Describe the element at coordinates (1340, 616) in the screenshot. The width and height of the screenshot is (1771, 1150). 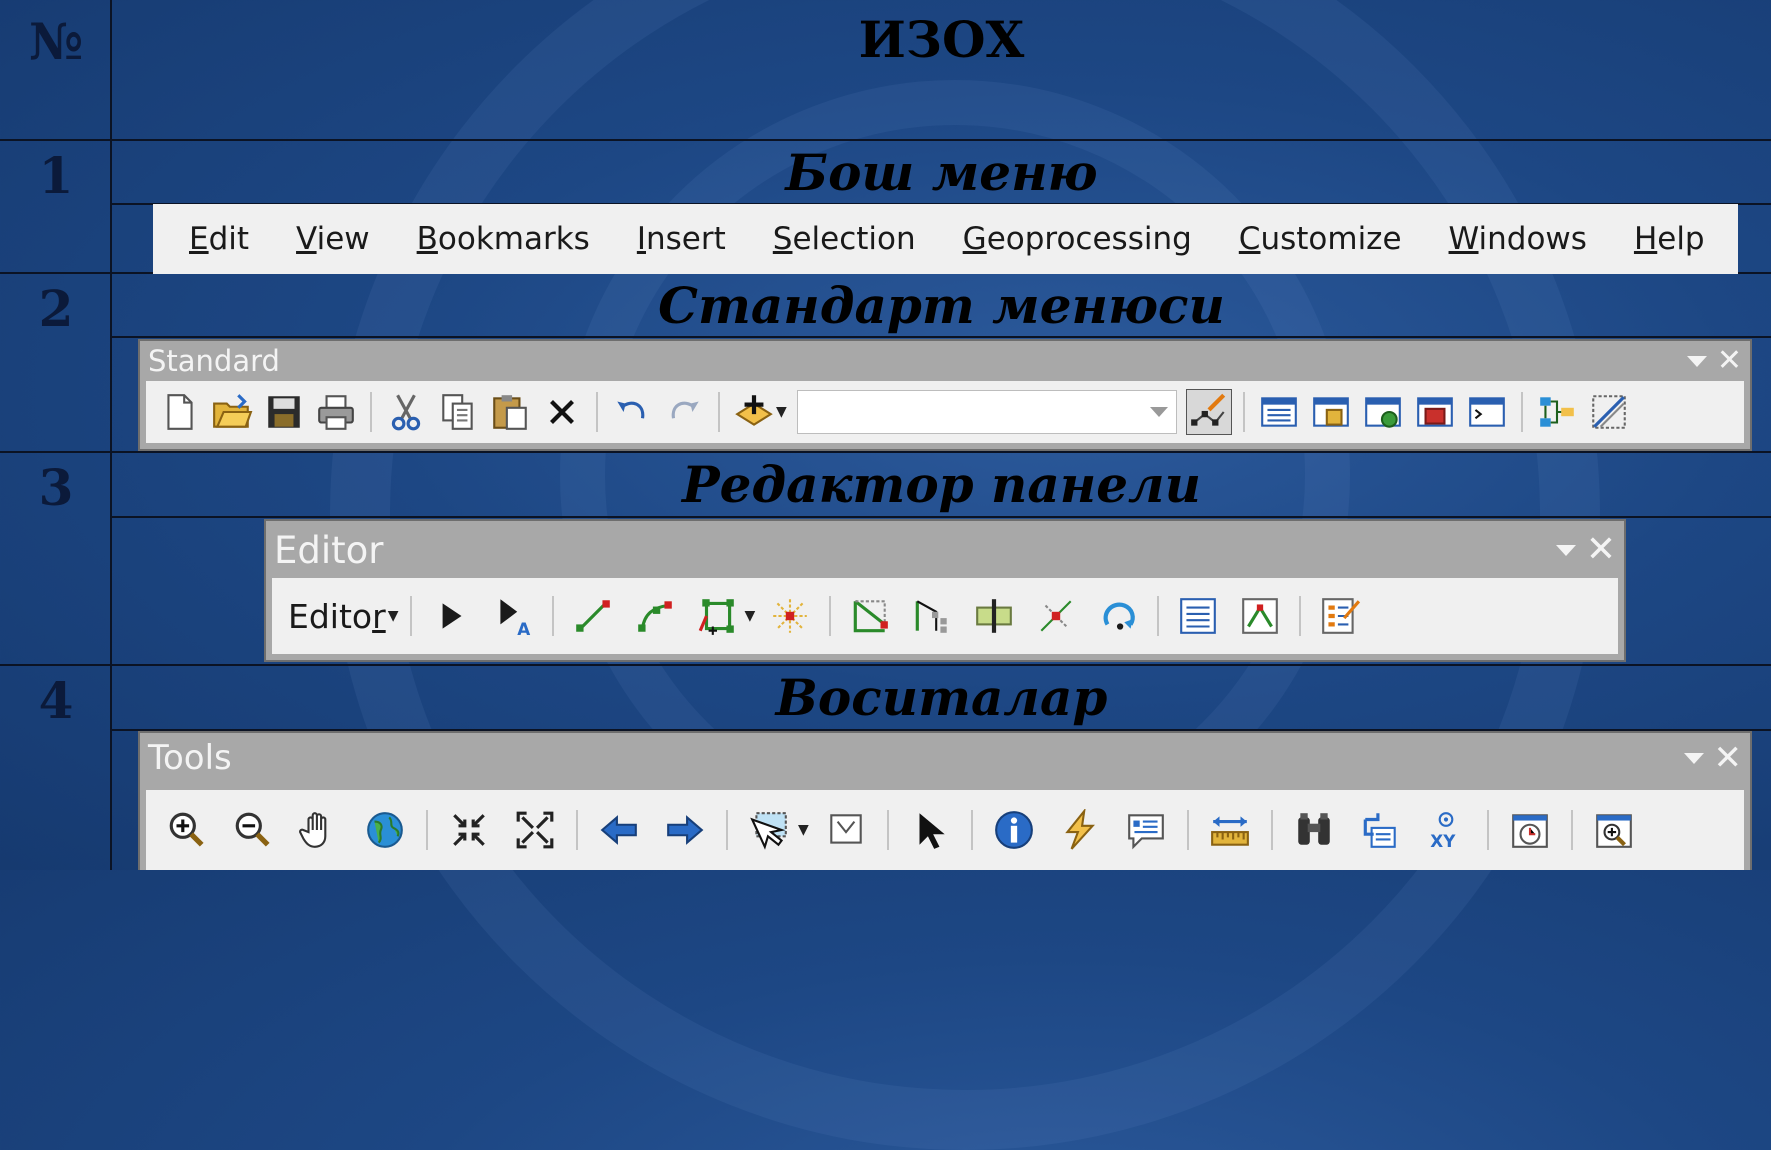
I see `create-features-icon` at that location.